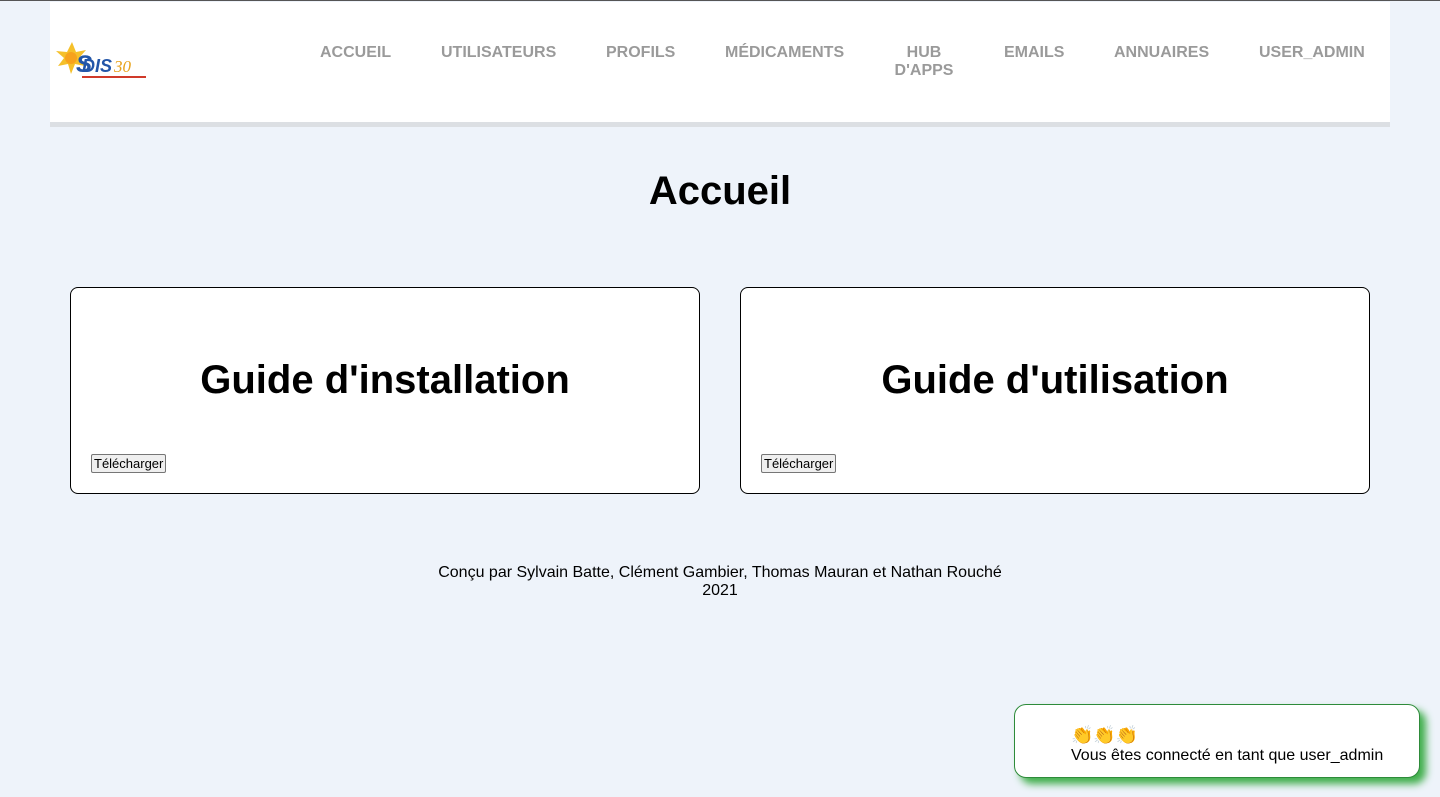  I want to click on installation-guide-card: Guide d'installation Télécharger, so click(385, 390).